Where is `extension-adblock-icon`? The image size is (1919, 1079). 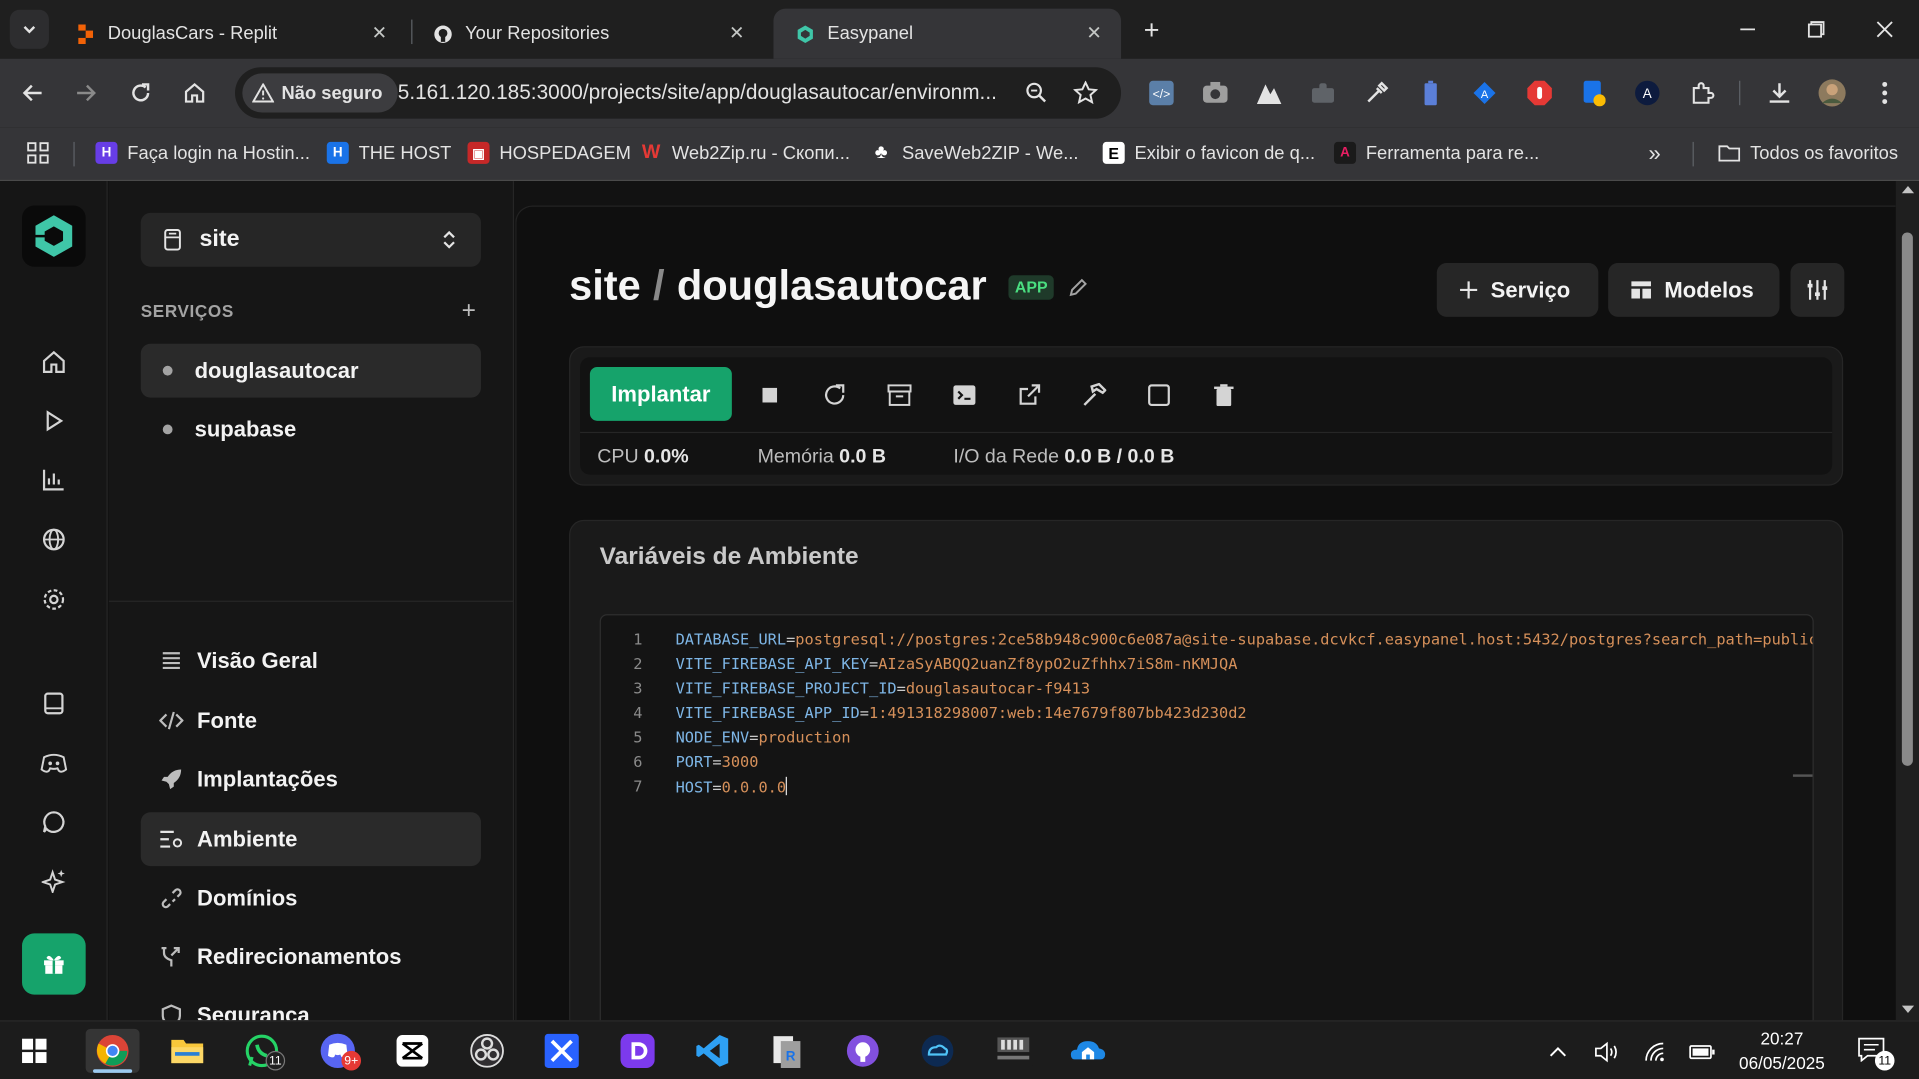
extension-adblock-icon is located at coordinates (1539, 92).